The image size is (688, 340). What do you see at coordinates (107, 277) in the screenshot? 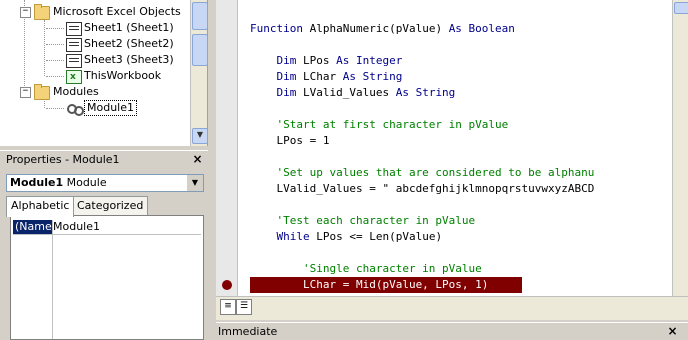
I see `properties-grid: (Name) Module1` at bounding box center [107, 277].